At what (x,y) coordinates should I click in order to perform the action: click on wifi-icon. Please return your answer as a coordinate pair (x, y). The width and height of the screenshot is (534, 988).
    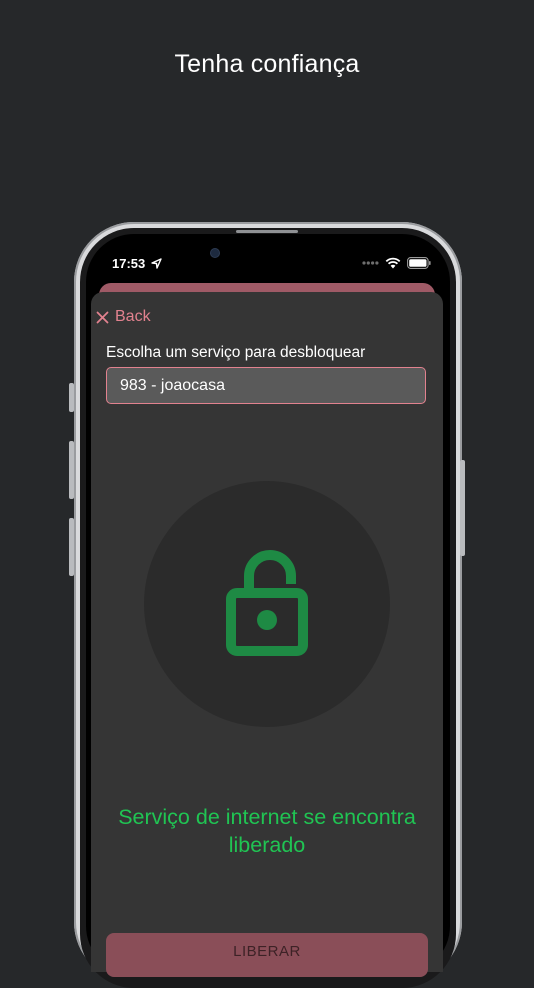
    Looking at the image, I should click on (393, 263).